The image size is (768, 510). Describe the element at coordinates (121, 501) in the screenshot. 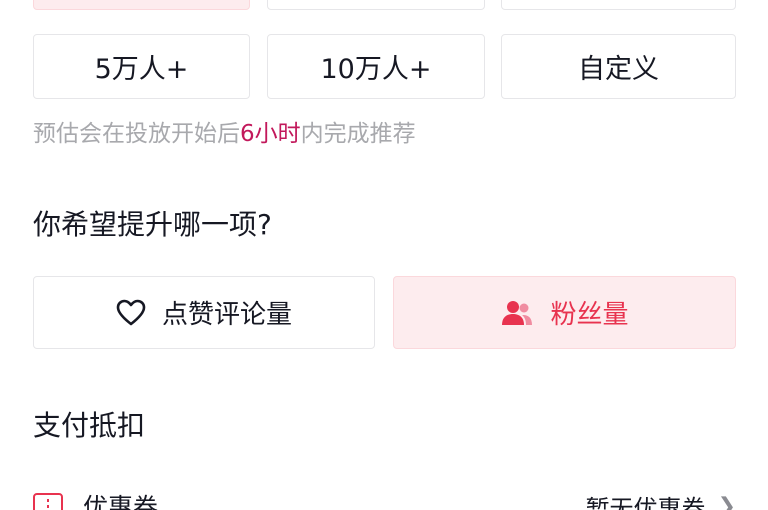

I see `coupon-label: 优惠券` at that location.